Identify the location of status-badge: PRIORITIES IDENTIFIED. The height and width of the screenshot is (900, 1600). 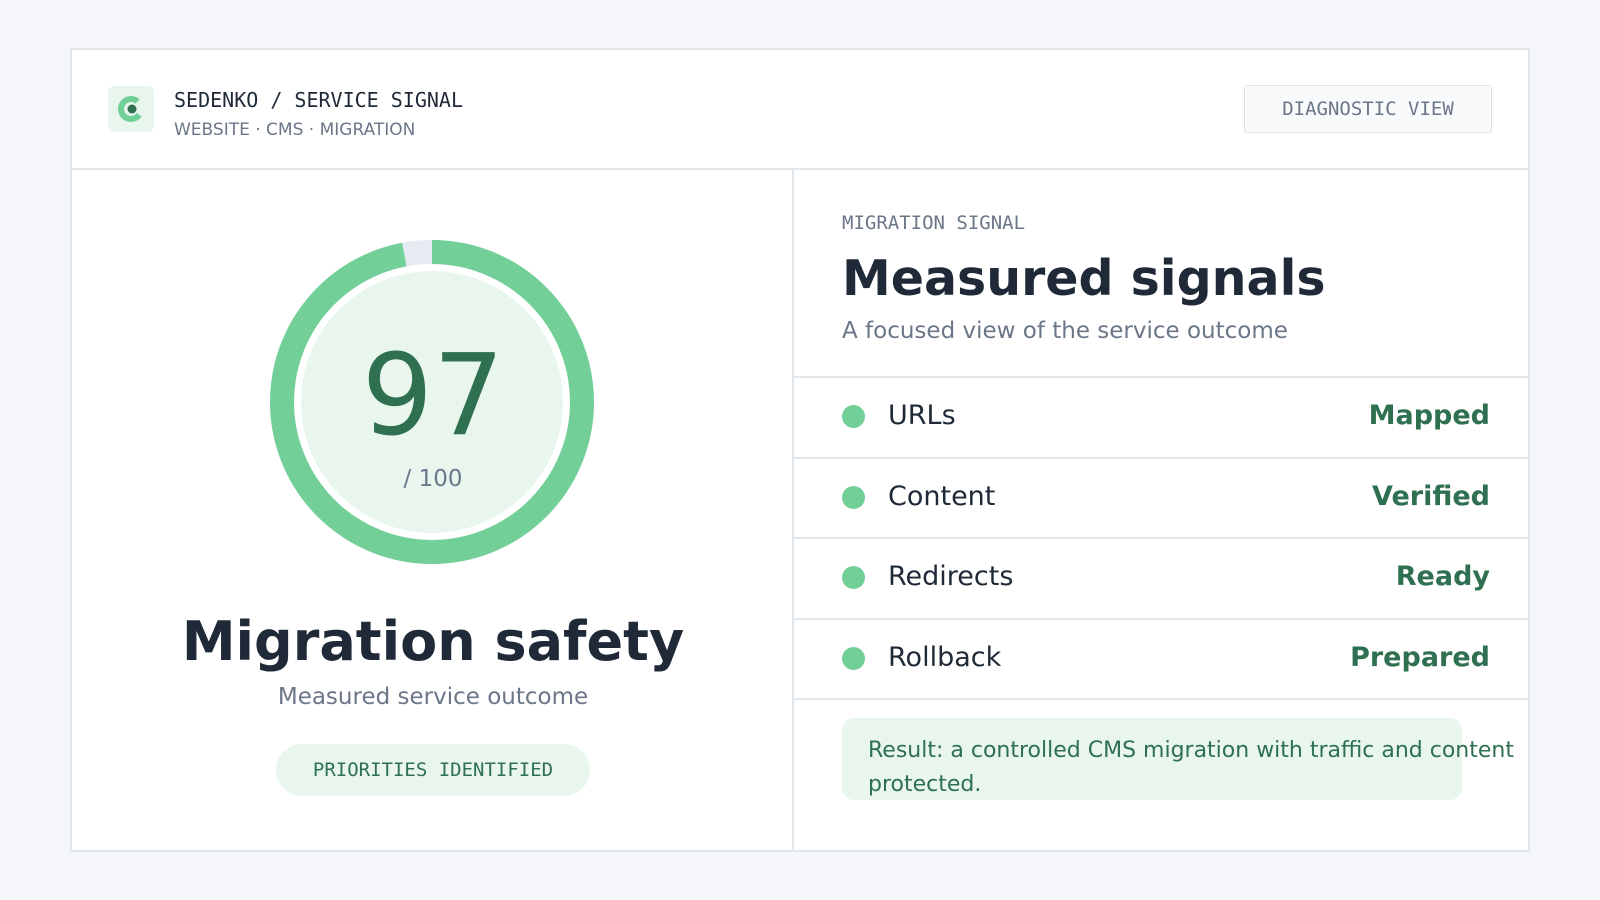
(433, 770).